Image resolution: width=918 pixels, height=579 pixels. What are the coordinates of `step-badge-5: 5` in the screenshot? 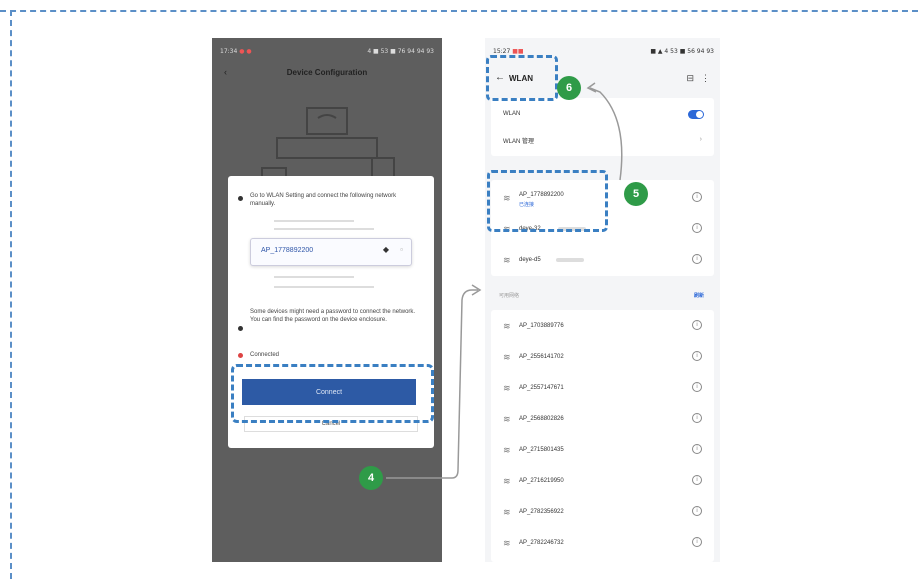 It's located at (636, 194).